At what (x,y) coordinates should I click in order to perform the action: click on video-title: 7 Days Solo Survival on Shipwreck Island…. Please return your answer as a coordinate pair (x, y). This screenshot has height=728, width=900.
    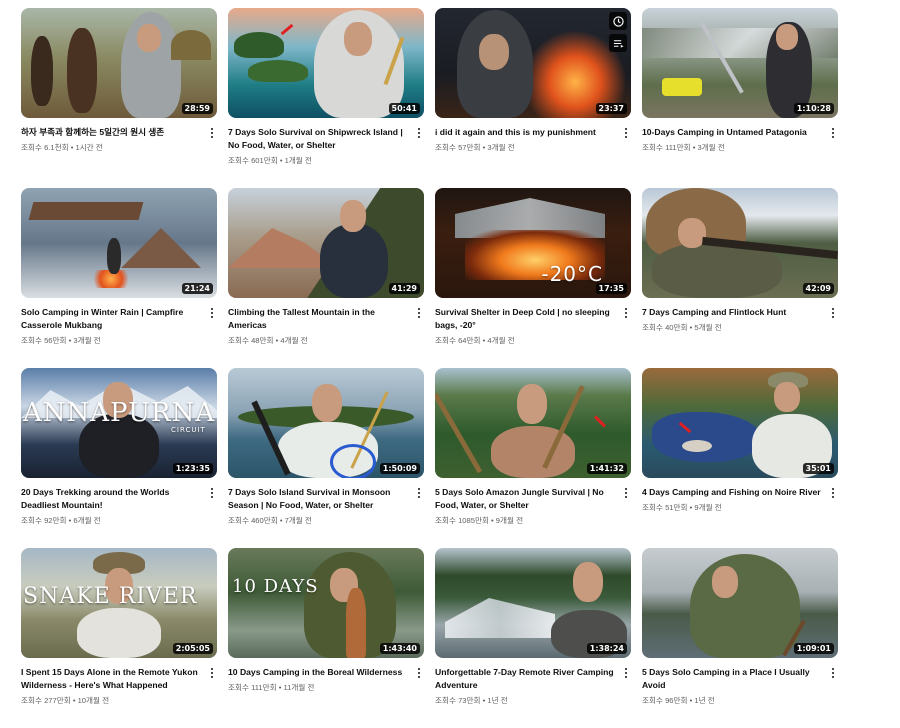
    Looking at the image, I should click on (319, 139).